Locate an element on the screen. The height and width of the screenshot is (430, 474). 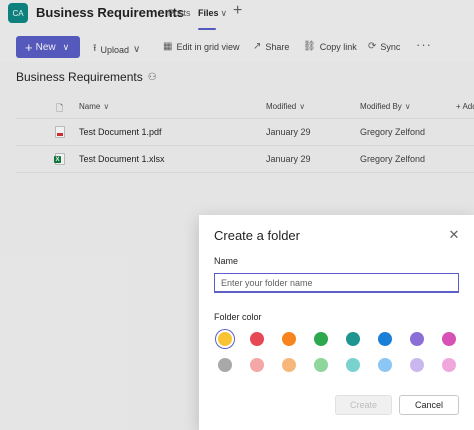
color-swatch-red is located at coordinates (257, 339).